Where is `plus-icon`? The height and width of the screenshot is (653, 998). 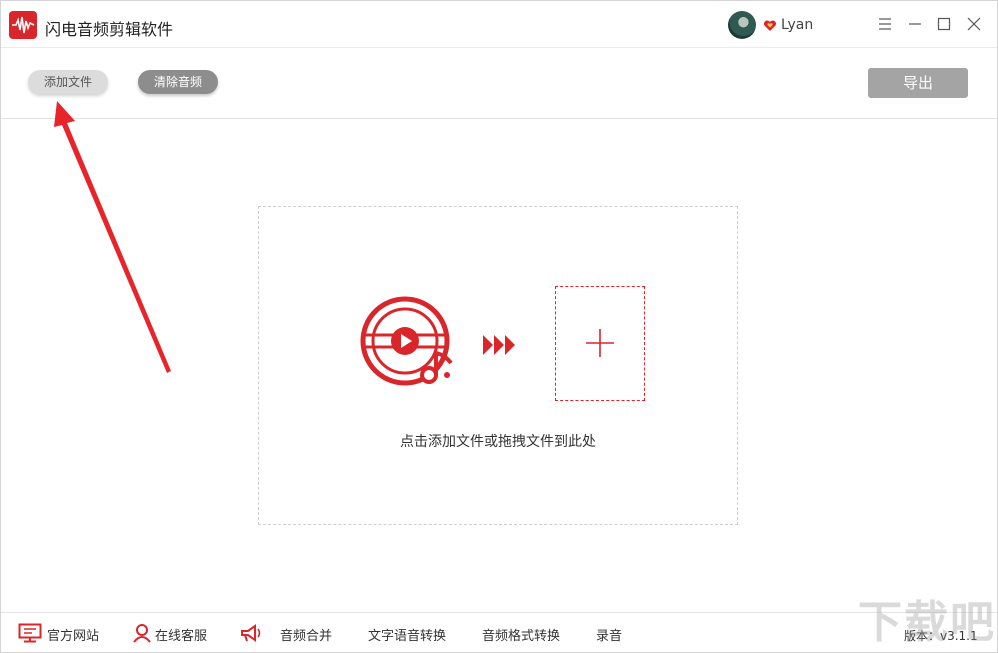
plus-icon is located at coordinates (600, 343).